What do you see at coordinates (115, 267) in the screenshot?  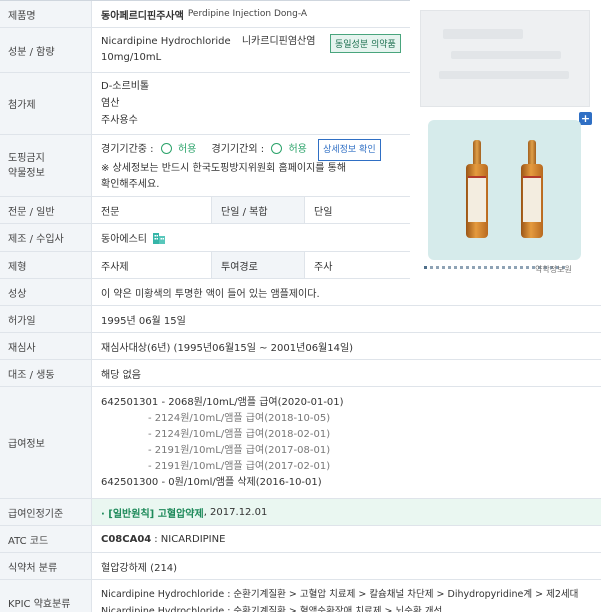 I see `form-value: 주사제` at bounding box center [115, 267].